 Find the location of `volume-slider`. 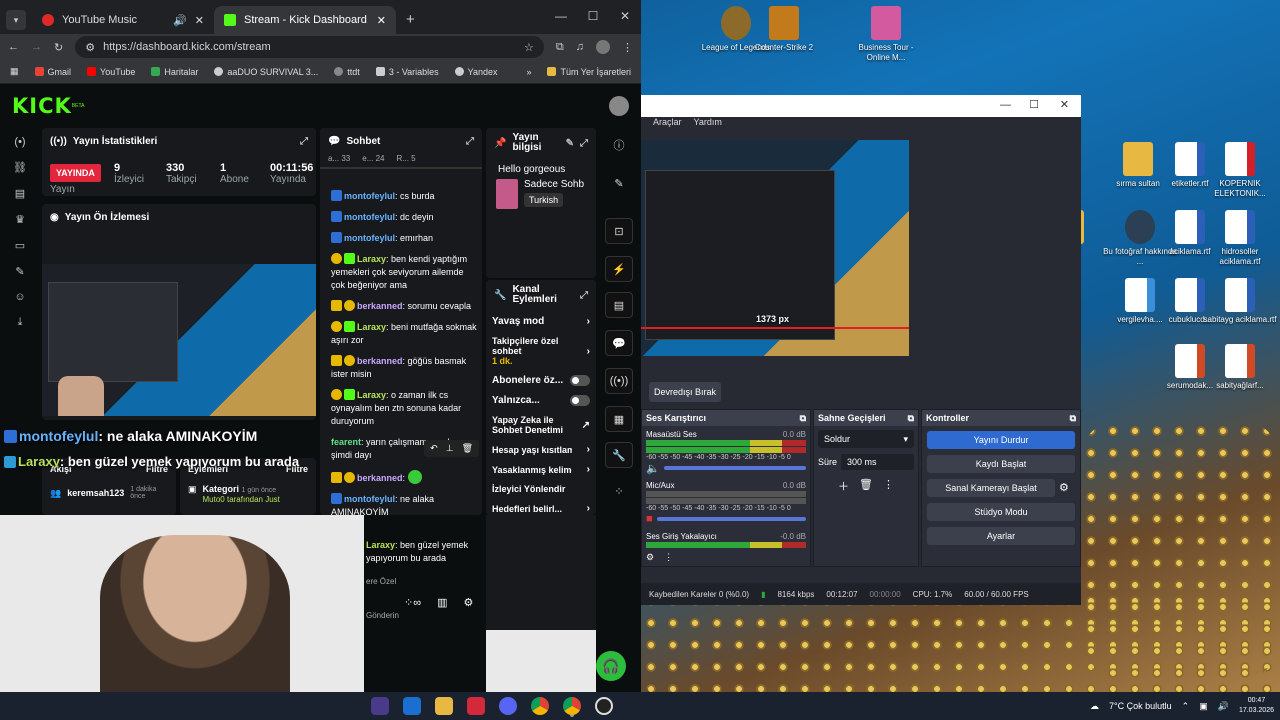

volume-slider is located at coordinates (734, 468).